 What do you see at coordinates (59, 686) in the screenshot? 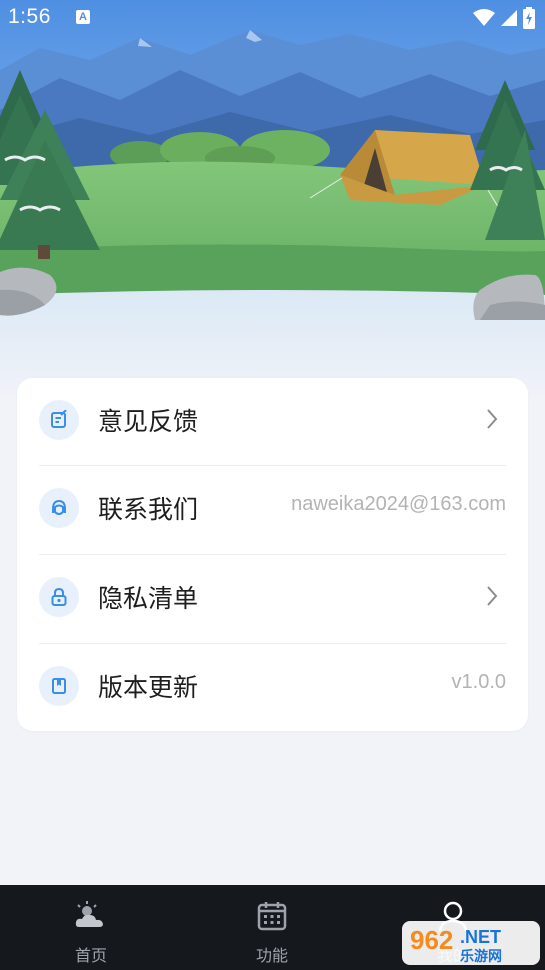
I see `version-bookmark-icon` at bounding box center [59, 686].